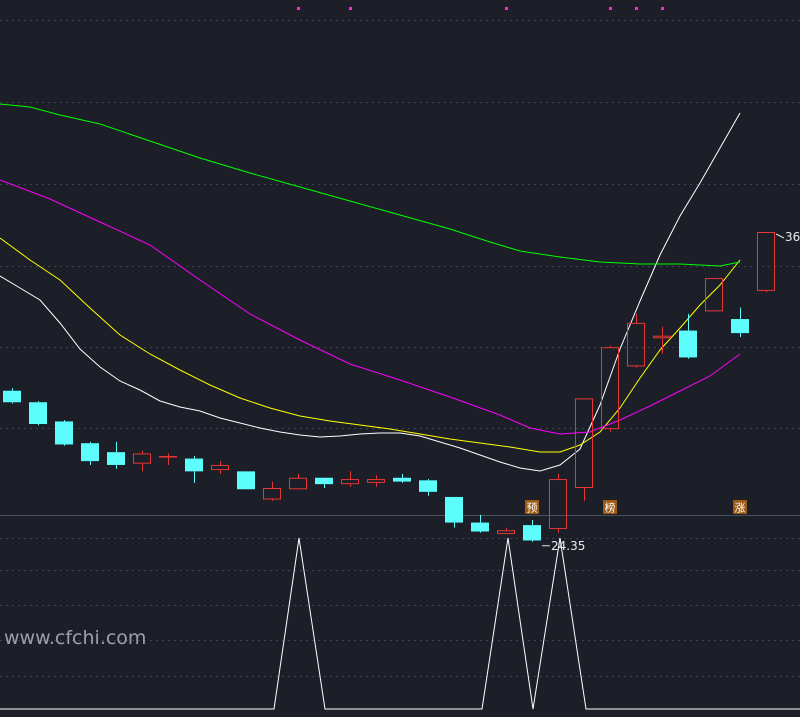 The image size is (800, 717). What do you see at coordinates (636, 507) in the screenshot?
I see `signal-markers: 预榜涨` at bounding box center [636, 507].